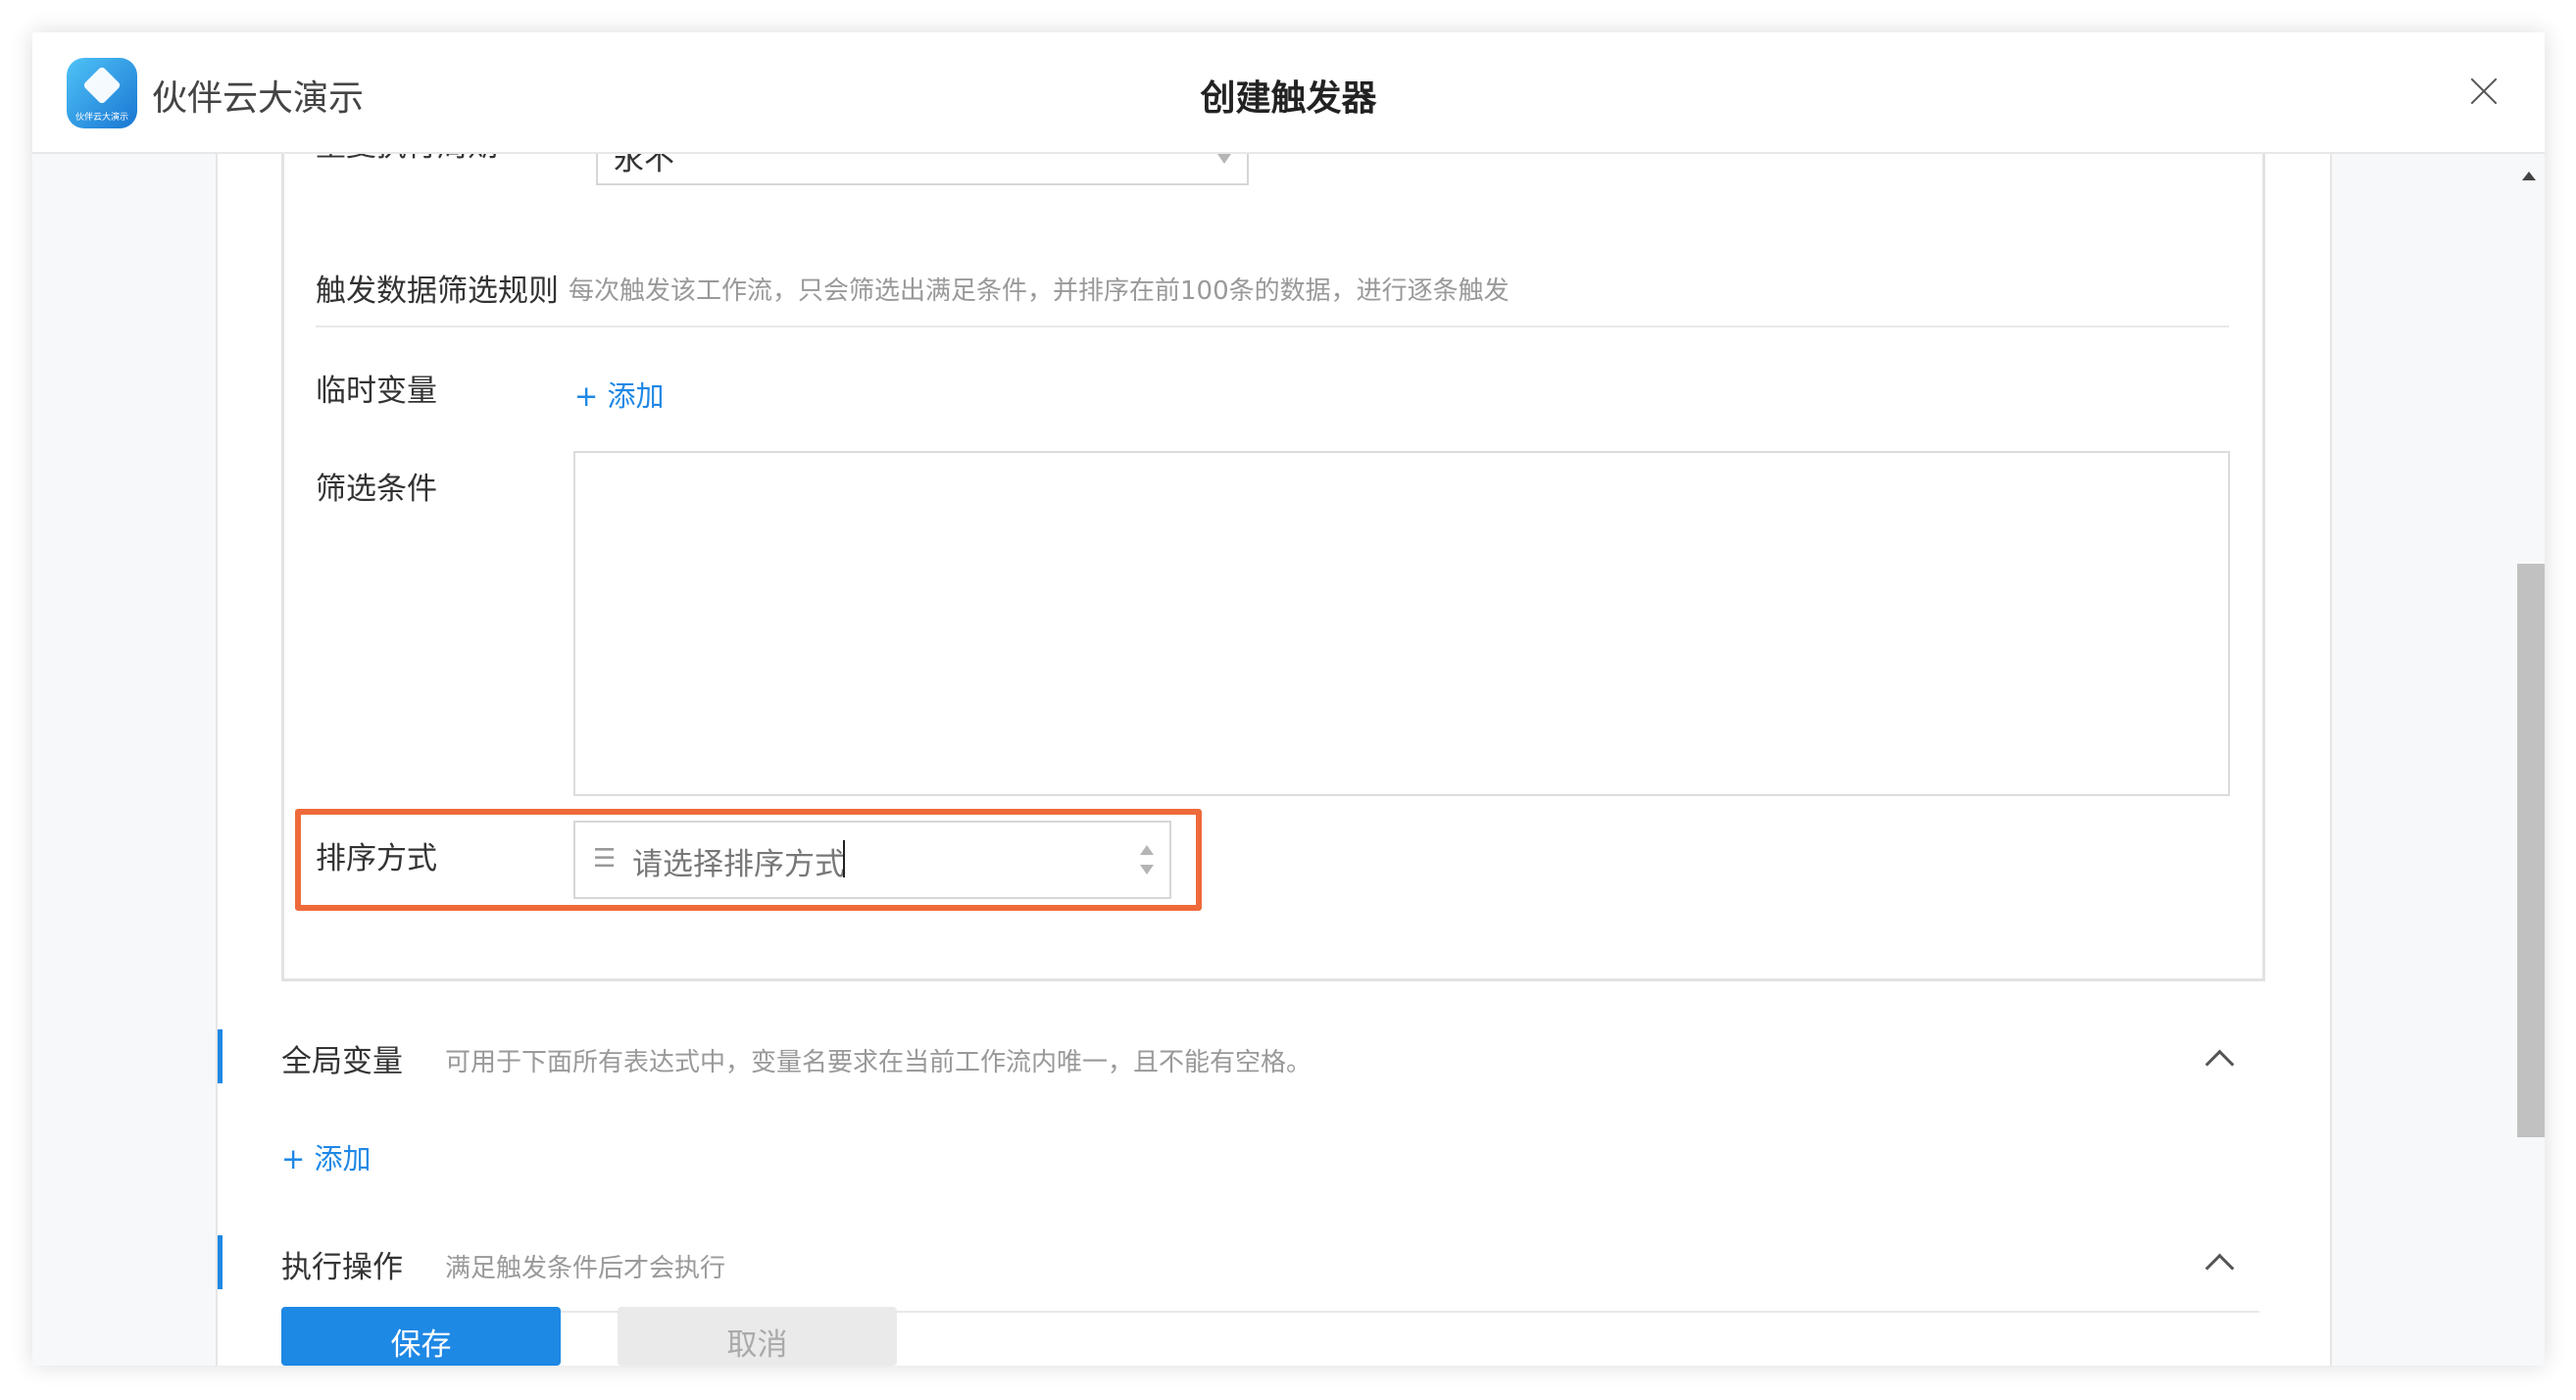 This screenshot has width=2576, height=1400. Describe the element at coordinates (922, 168) in the screenshot. I see `repeat-period-select: 永不` at that location.